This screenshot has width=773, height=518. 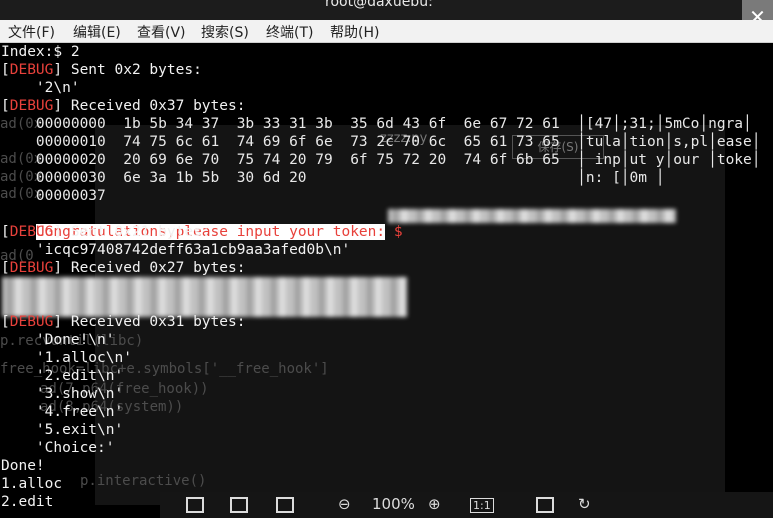 What do you see at coordinates (394, 232) in the screenshot?
I see `shell-prompt: $` at bounding box center [394, 232].